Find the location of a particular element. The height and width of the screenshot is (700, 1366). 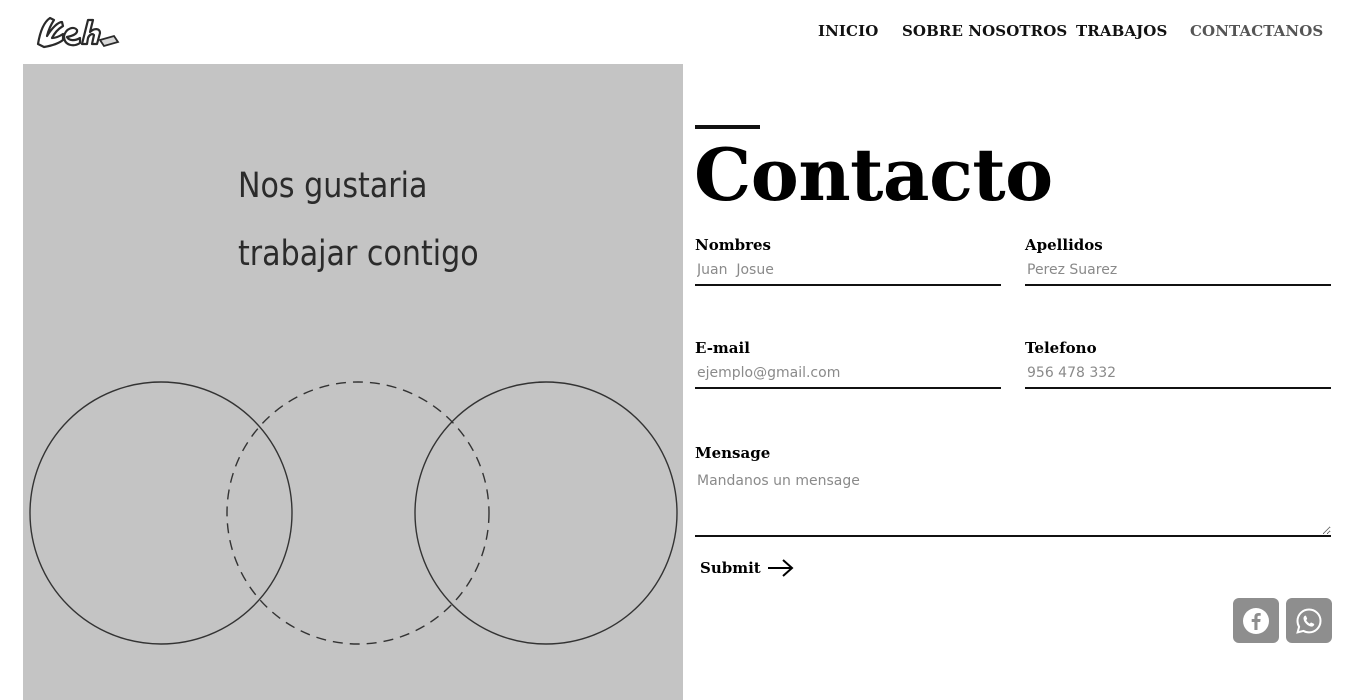

tagline-line-2: trabajar contigo is located at coordinates (358, 254).